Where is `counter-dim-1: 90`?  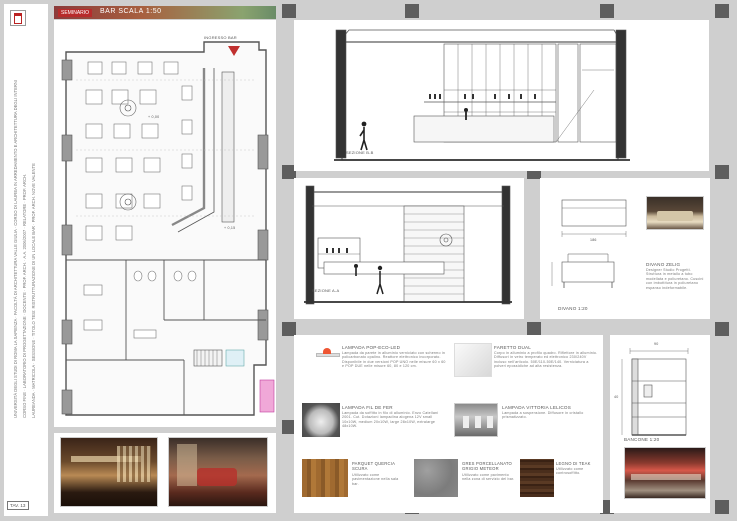
counter-dim-1: 90 is located at coordinates (656, 344).